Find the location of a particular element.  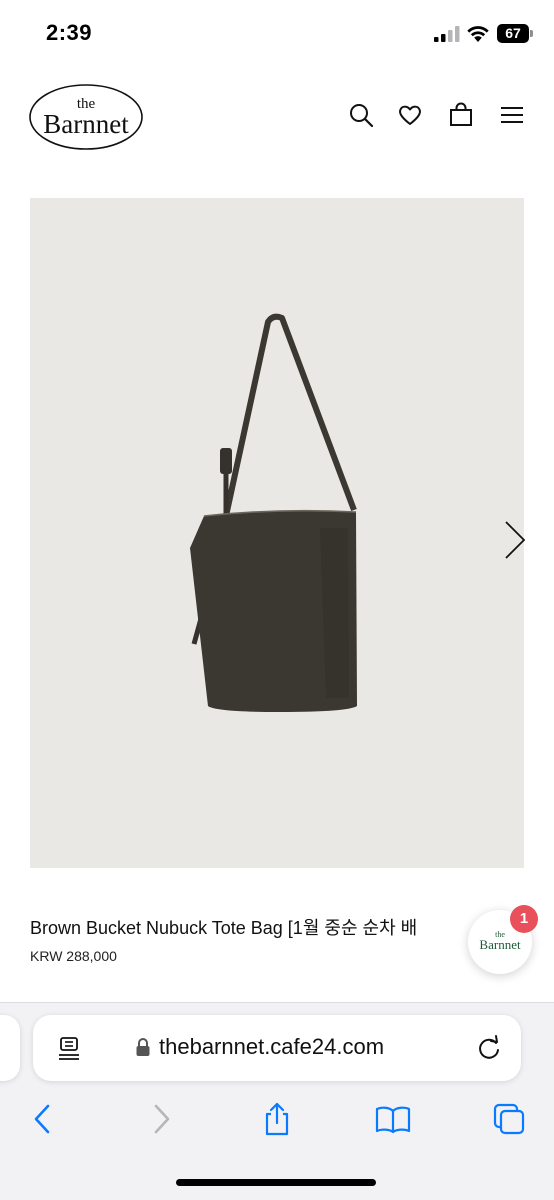

address-bar: thebarnnet.cafe24.com is located at coordinates (277, 1048).